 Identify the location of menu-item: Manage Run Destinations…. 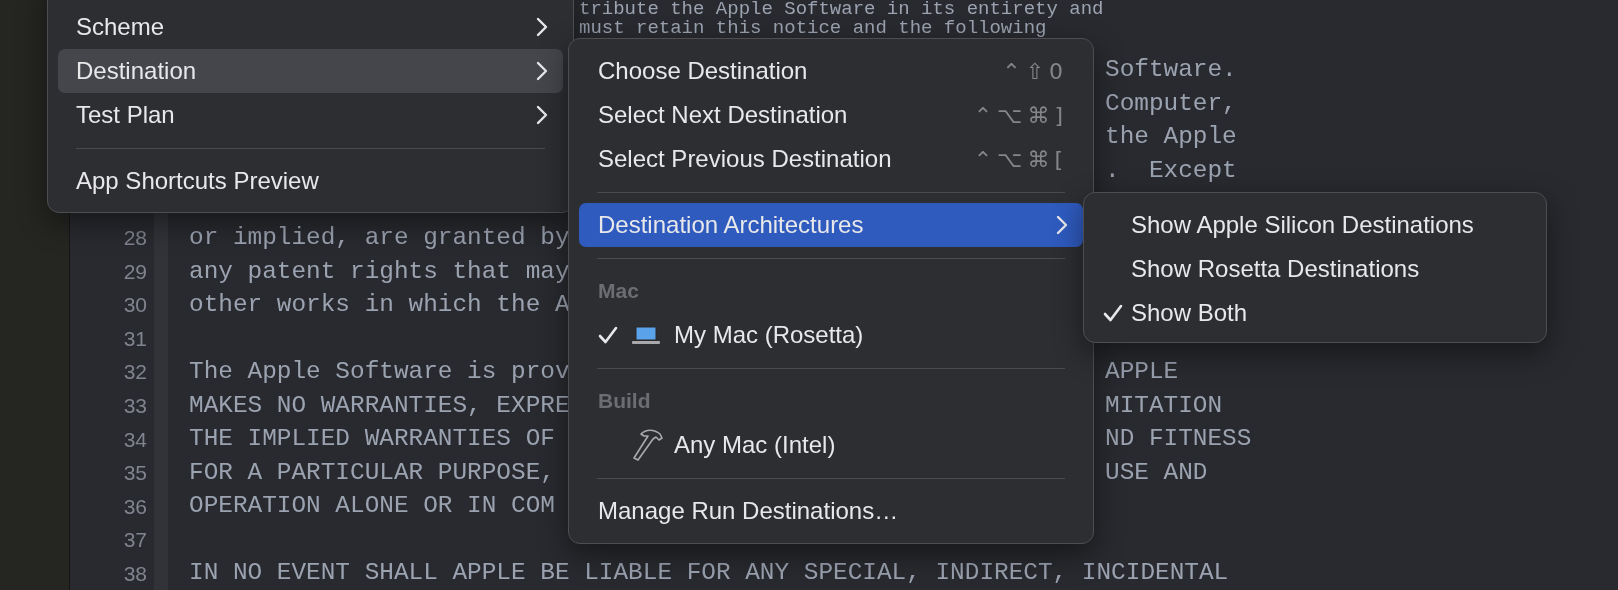
(831, 511).